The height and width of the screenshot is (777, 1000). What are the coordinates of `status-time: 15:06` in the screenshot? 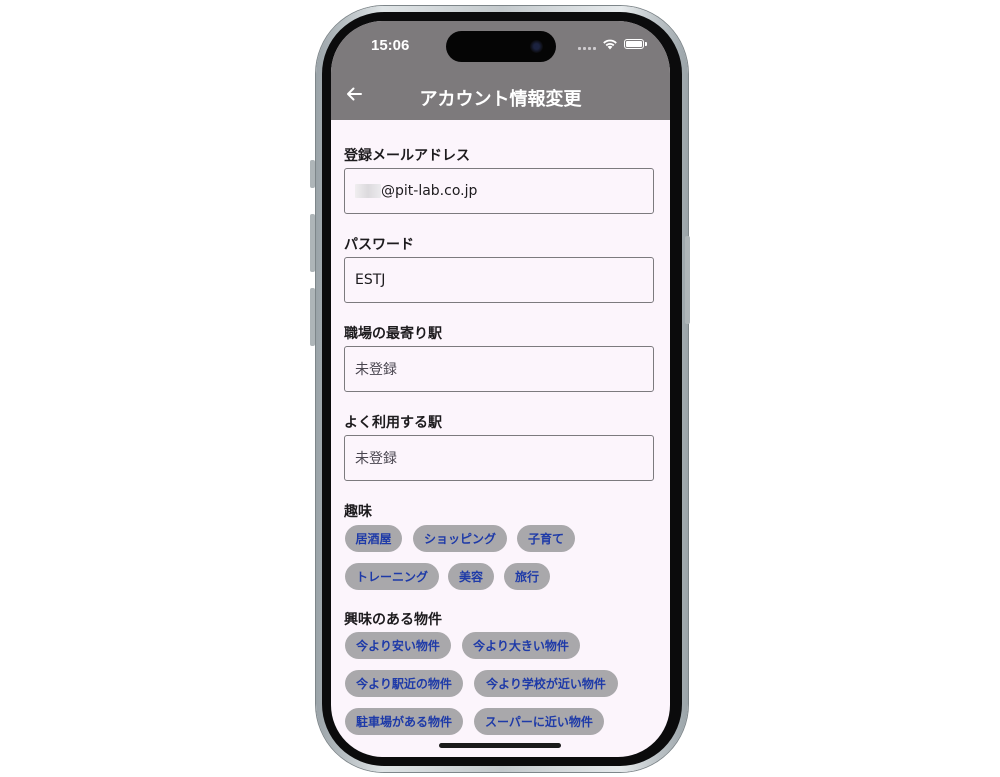 It's located at (390, 45).